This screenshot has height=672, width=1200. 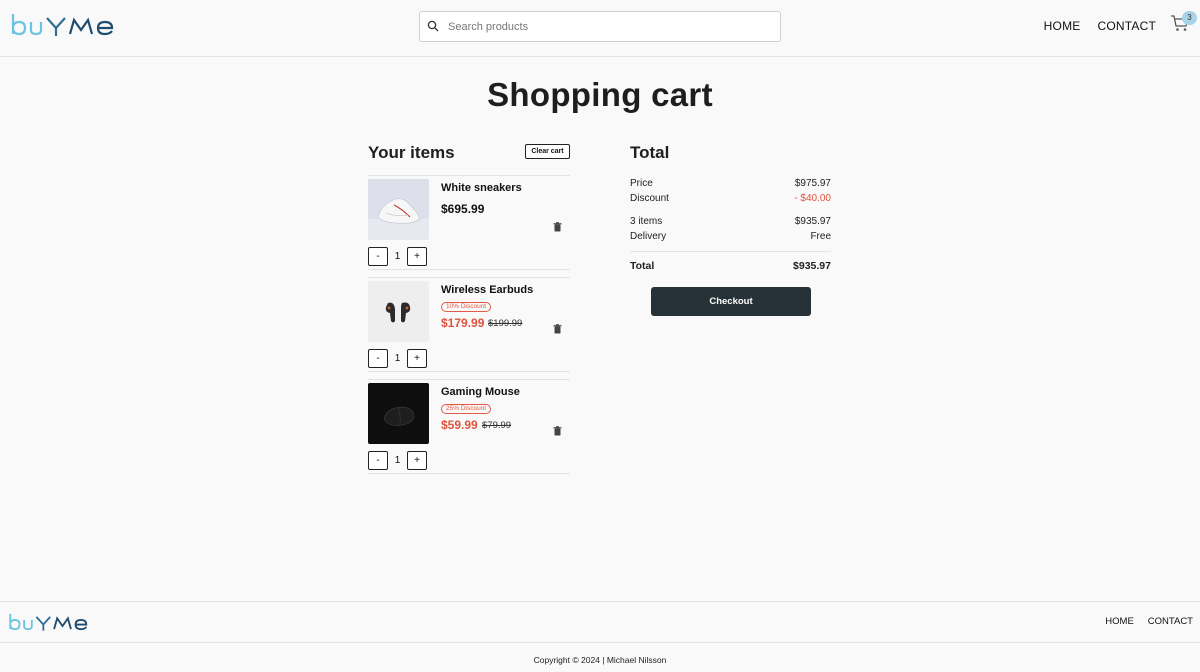 What do you see at coordinates (730, 266) in the screenshot?
I see `summary-row-total: Total $935.97` at bounding box center [730, 266].